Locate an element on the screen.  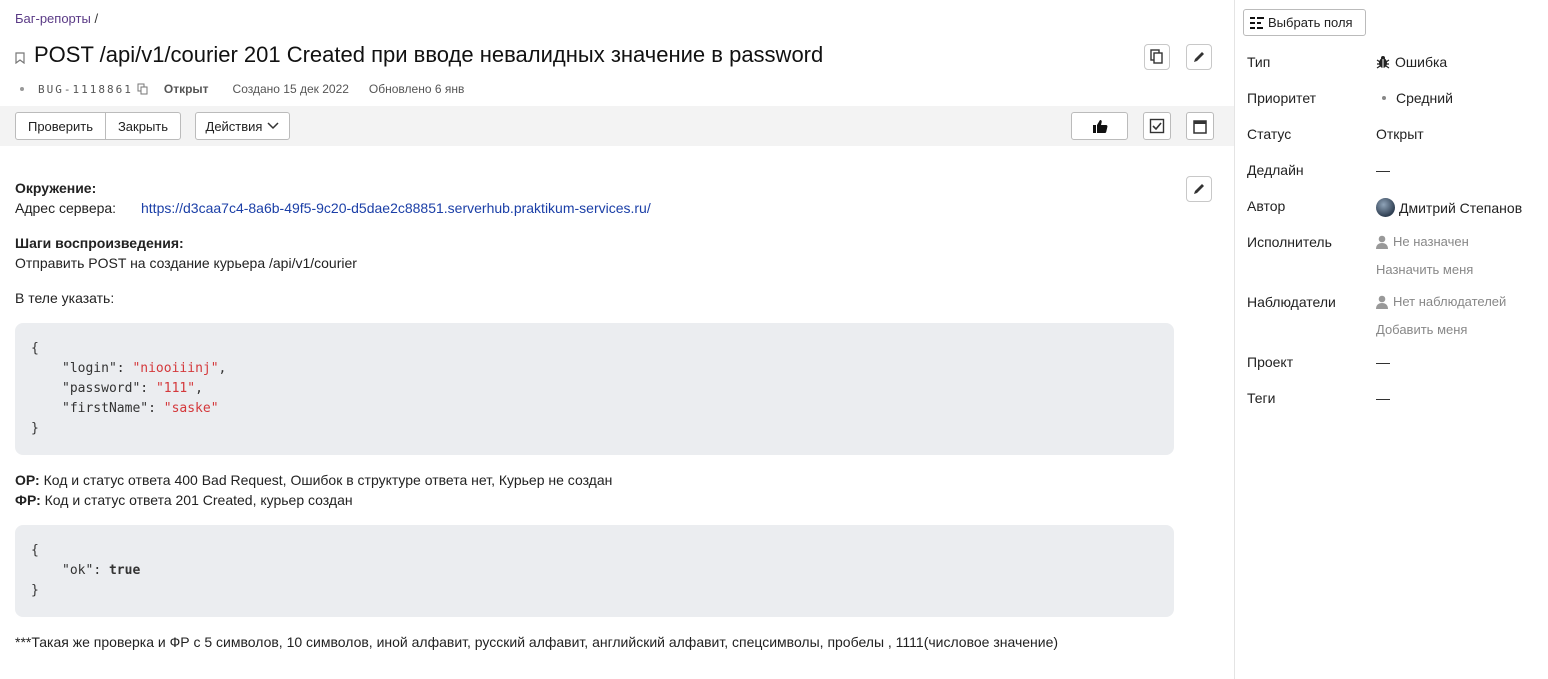
select-fields-button: Выбрать поля is located at coordinates (1304, 22).